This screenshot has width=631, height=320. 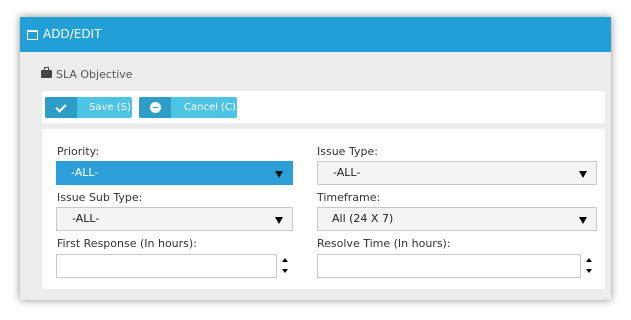 What do you see at coordinates (174, 219) in the screenshot?
I see `issue-sub-type-select: -ALL-` at bounding box center [174, 219].